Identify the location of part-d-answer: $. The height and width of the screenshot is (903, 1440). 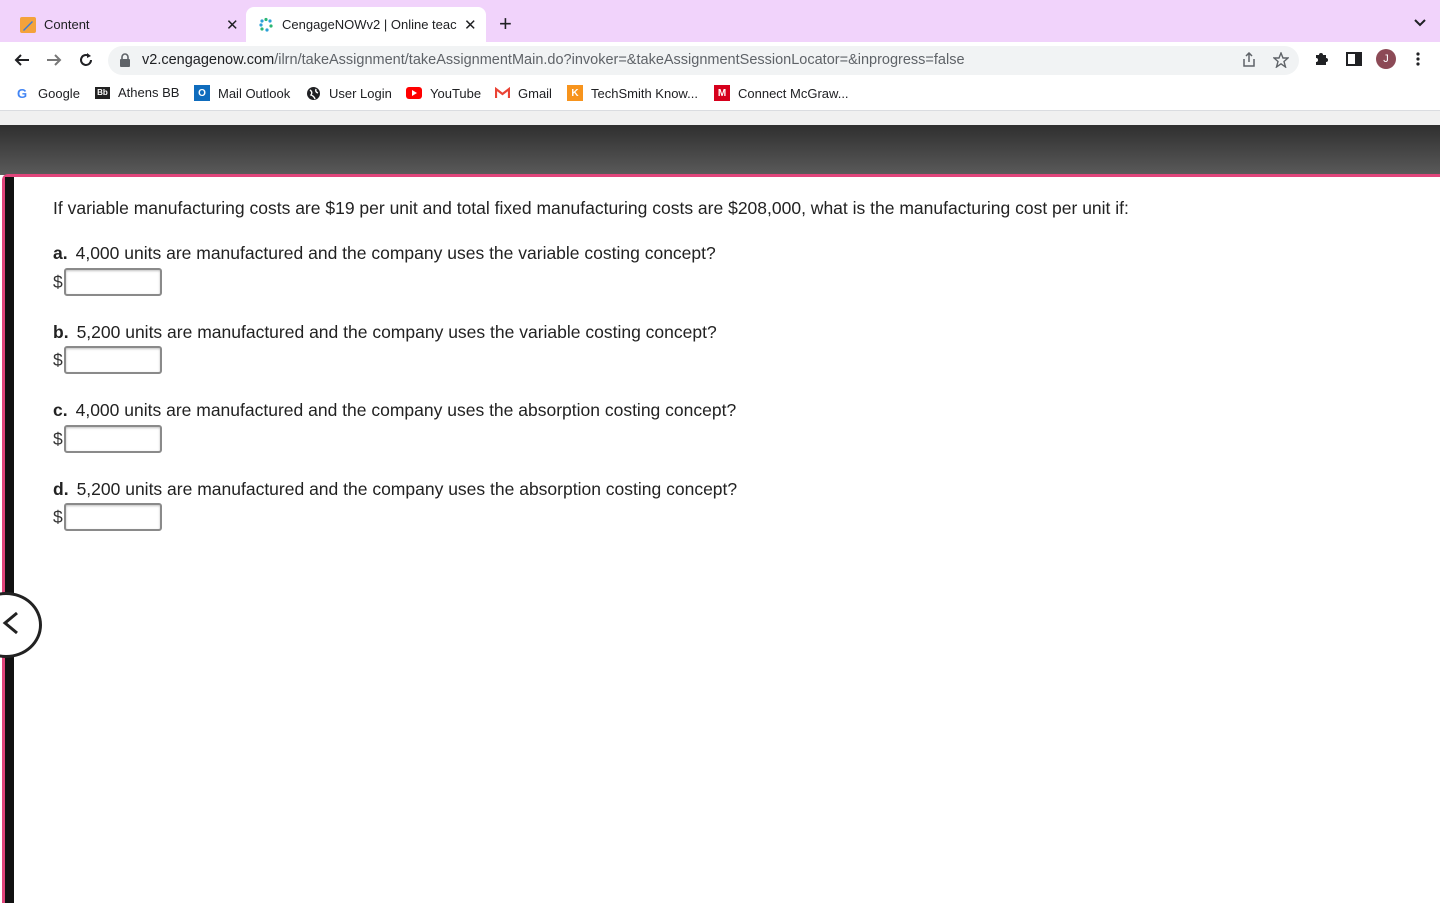
(107, 517).